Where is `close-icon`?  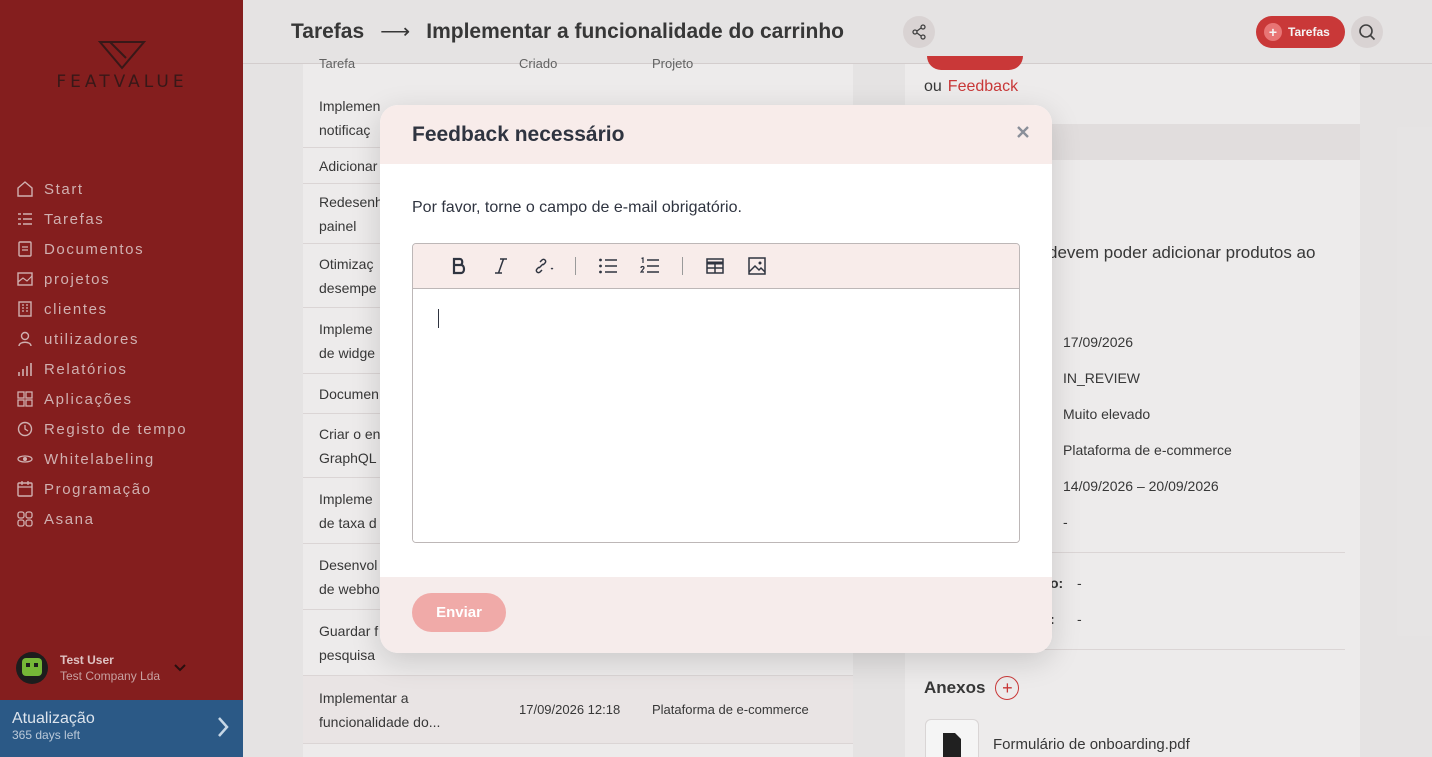 close-icon is located at coordinates (1023, 132).